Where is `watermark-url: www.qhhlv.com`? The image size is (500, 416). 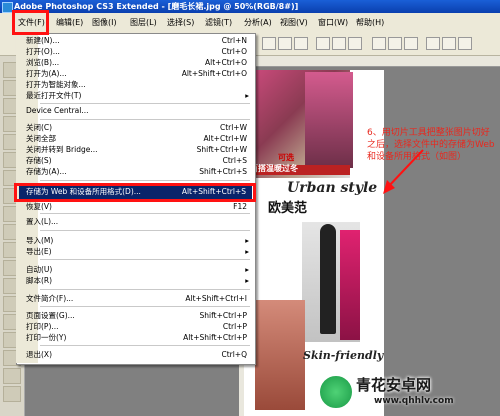
watermark-url: www.qhhlv.com is located at coordinates (414, 401).